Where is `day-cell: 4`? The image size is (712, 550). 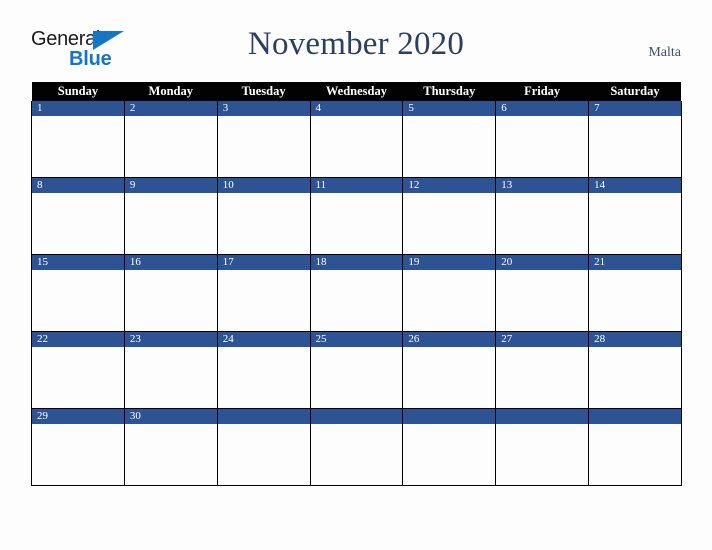 day-cell: 4 is located at coordinates (356, 139).